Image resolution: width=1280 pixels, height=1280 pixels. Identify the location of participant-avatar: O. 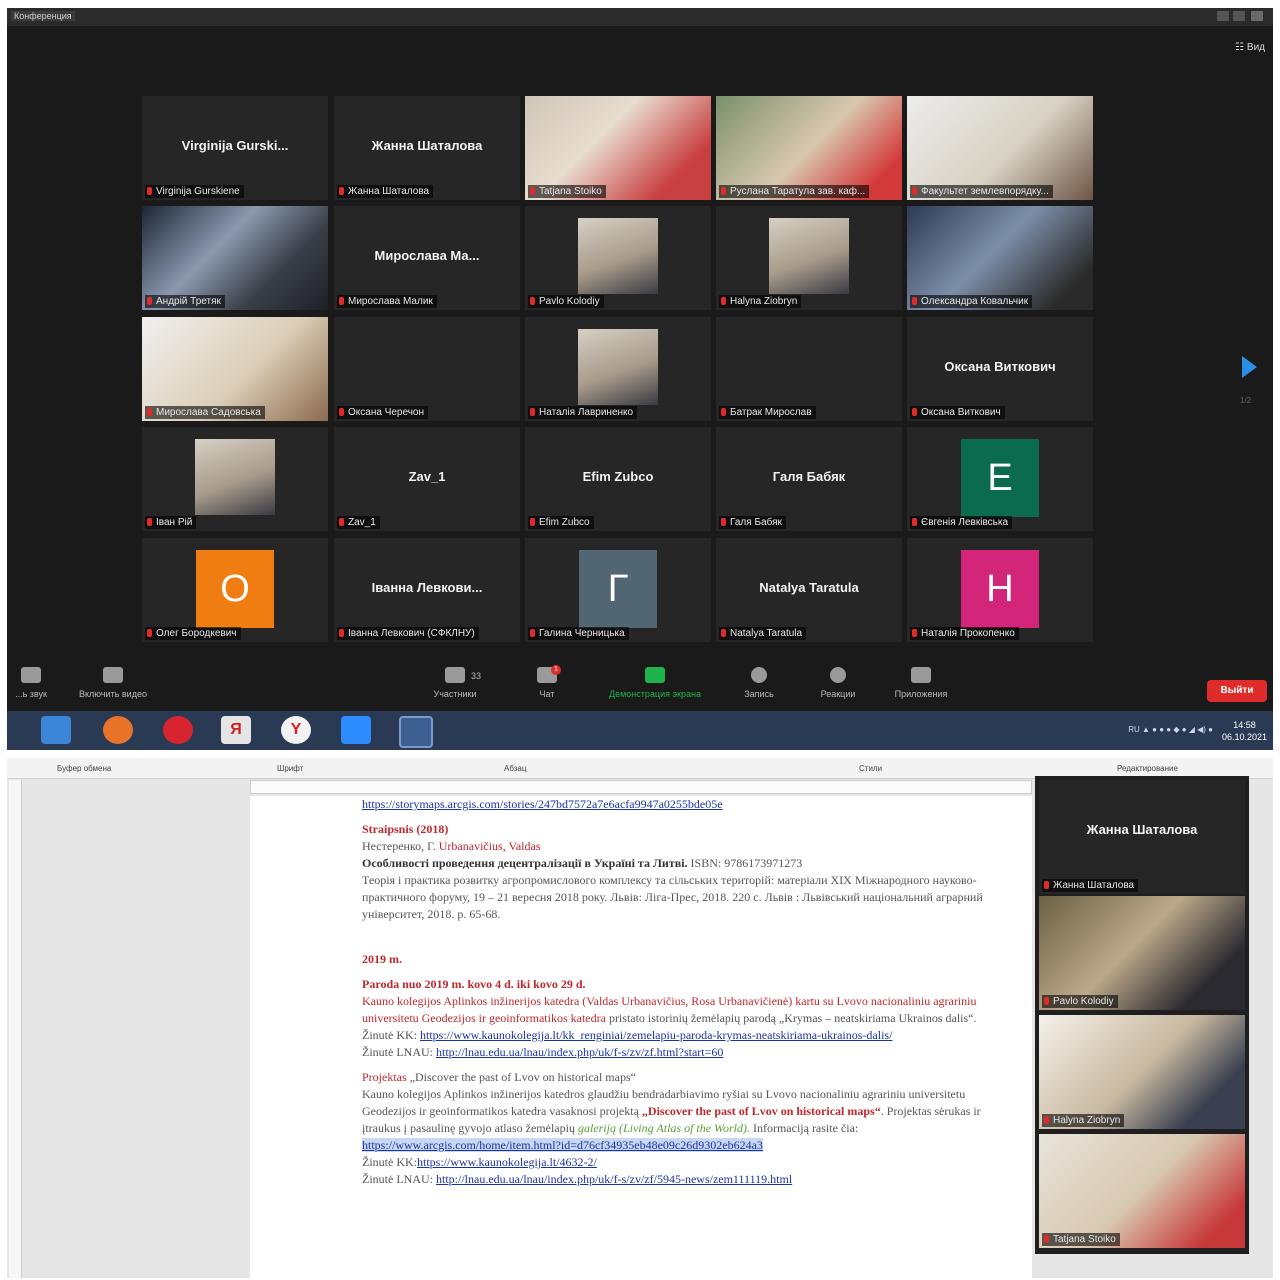
(235, 589).